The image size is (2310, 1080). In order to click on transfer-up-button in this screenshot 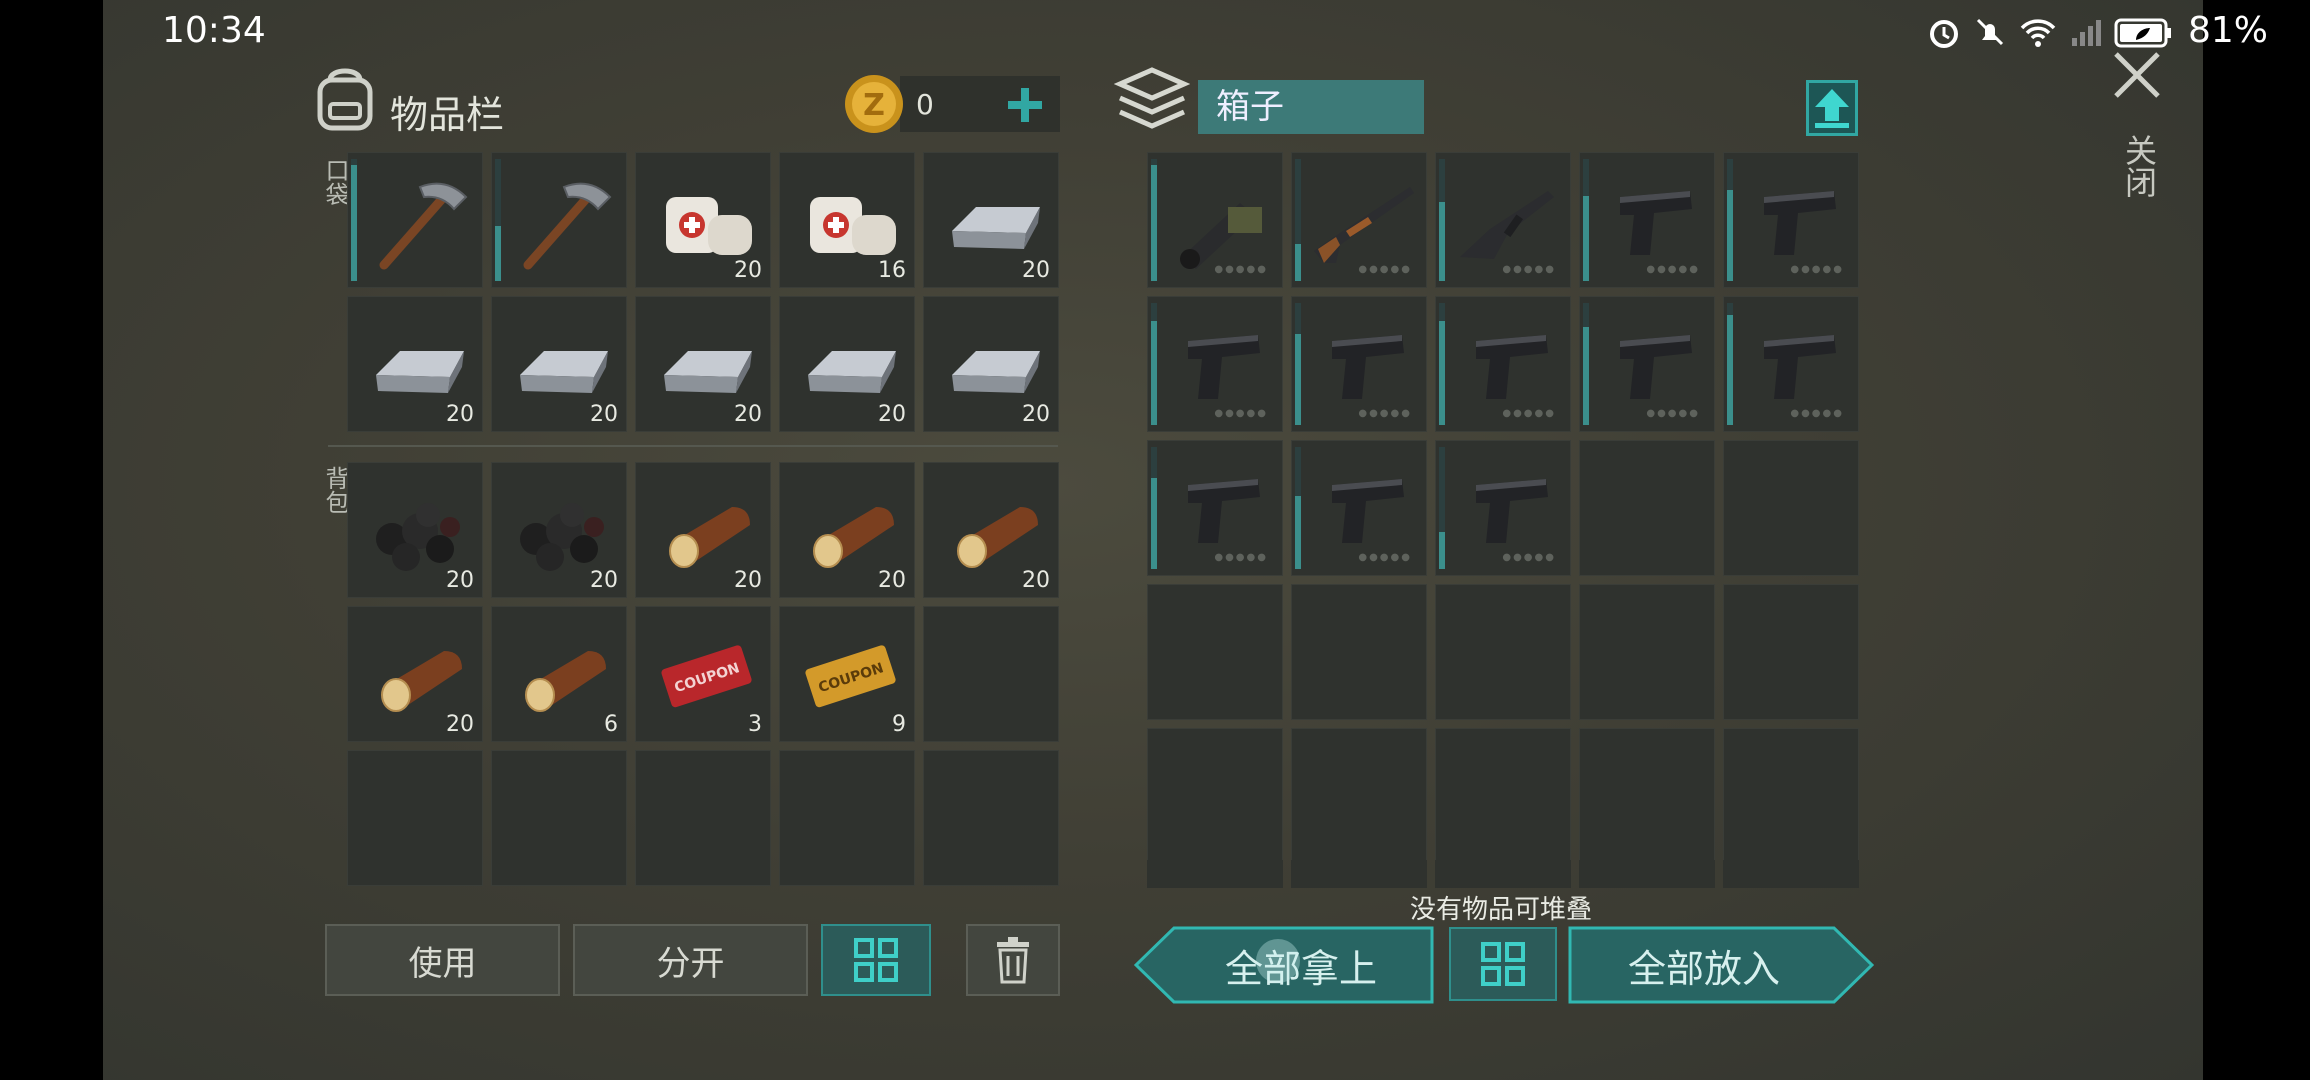, I will do `click(1832, 108)`.